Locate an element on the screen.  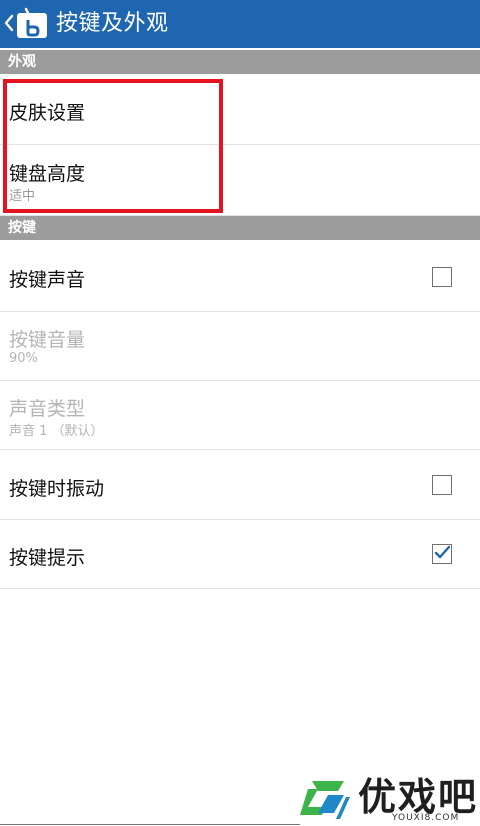
key-sound-row: 按键声音 is located at coordinates (240, 276).